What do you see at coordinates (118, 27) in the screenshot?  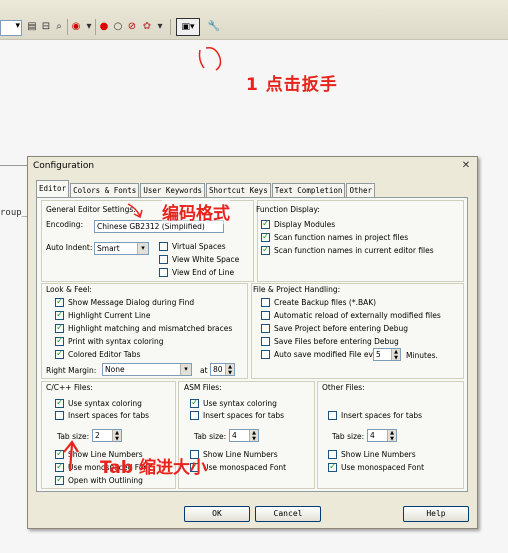 I see `enable-breakpoint-icon: ○` at bounding box center [118, 27].